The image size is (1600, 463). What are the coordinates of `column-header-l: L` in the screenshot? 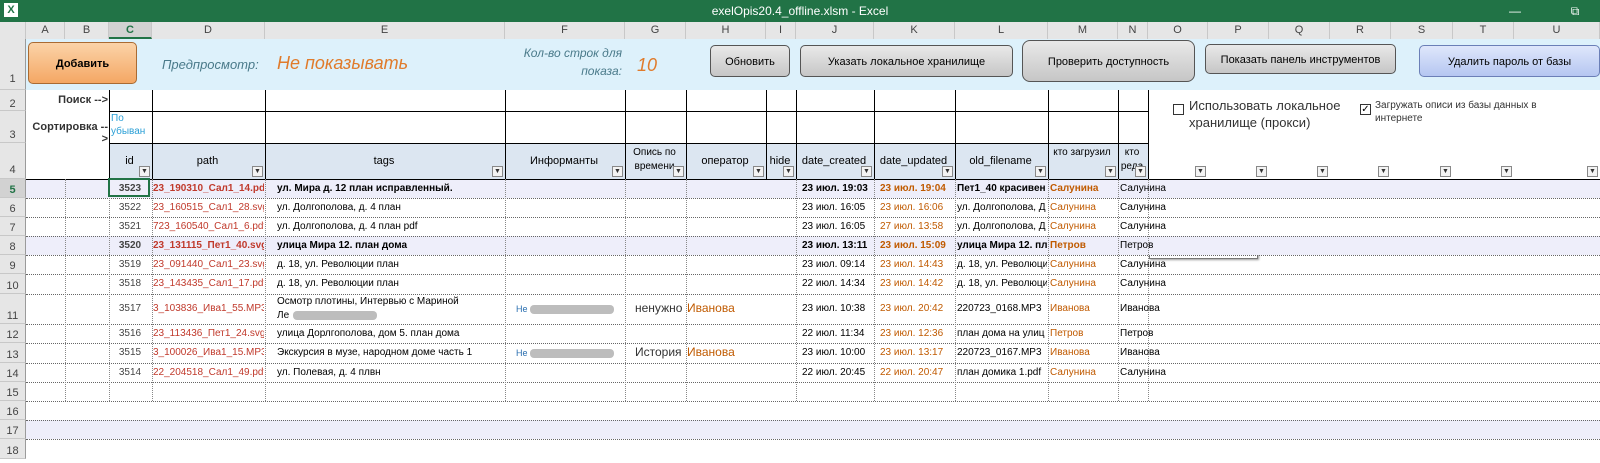 It's located at (1001, 30).